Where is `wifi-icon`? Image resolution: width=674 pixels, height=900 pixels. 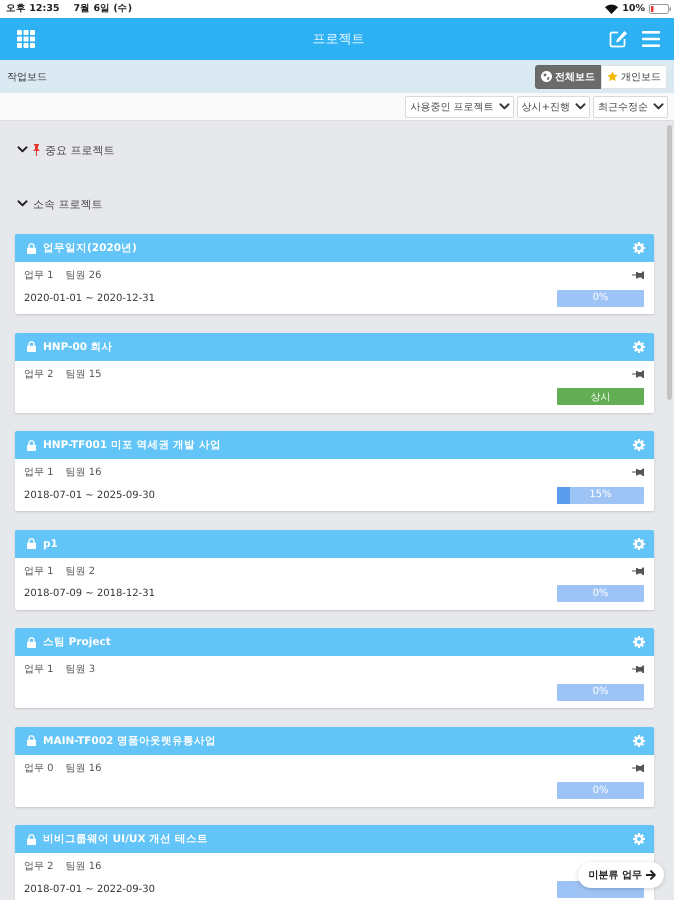
wifi-icon is located at coordinates (611, 9).